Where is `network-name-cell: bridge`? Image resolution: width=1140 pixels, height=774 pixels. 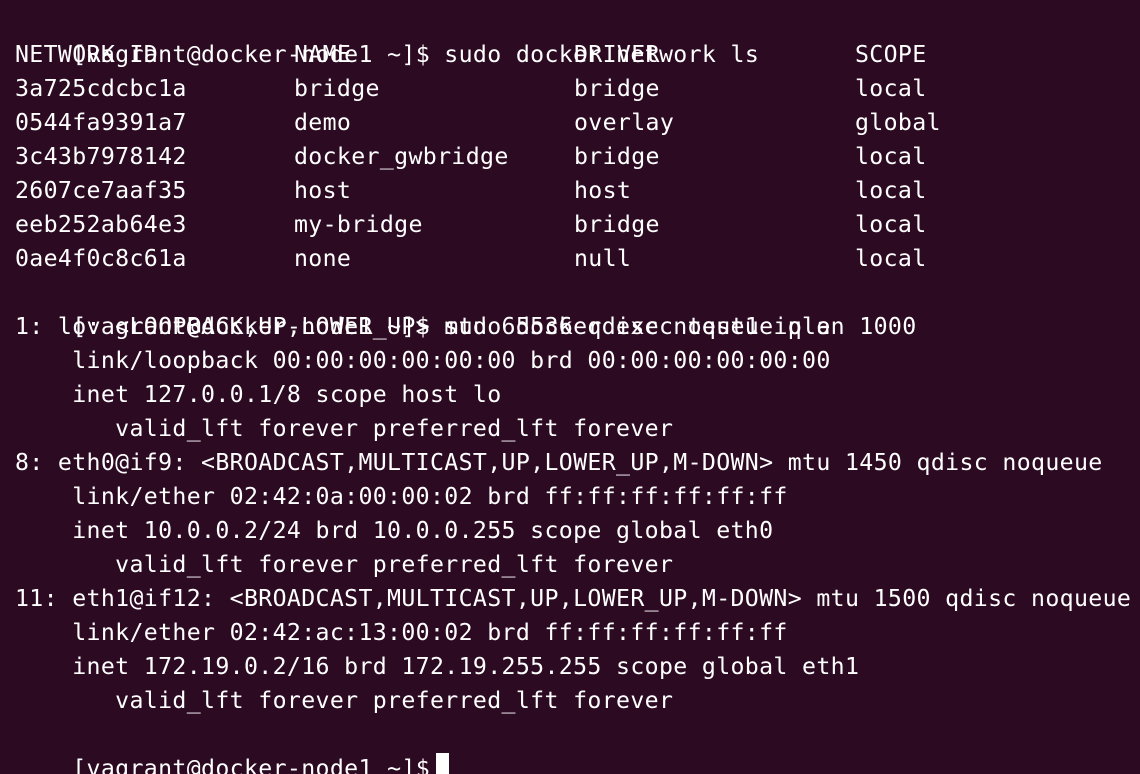 network-name-cell: bridge is located at coordinates (337, 88).